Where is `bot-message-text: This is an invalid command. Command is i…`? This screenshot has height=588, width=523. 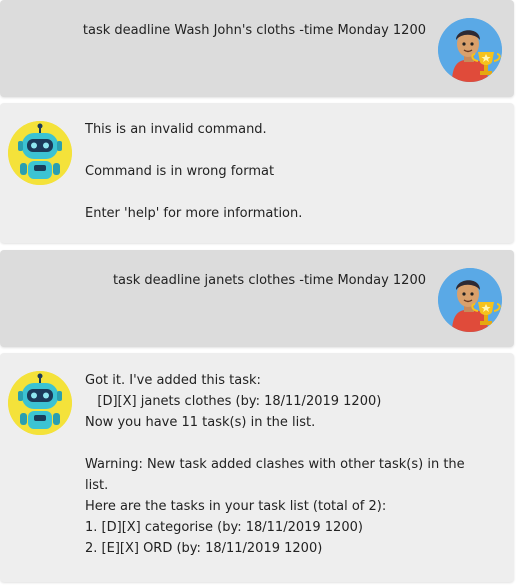 bot-message-text: This is an invalid command. Command is i… is located at coordinates (194, 171).